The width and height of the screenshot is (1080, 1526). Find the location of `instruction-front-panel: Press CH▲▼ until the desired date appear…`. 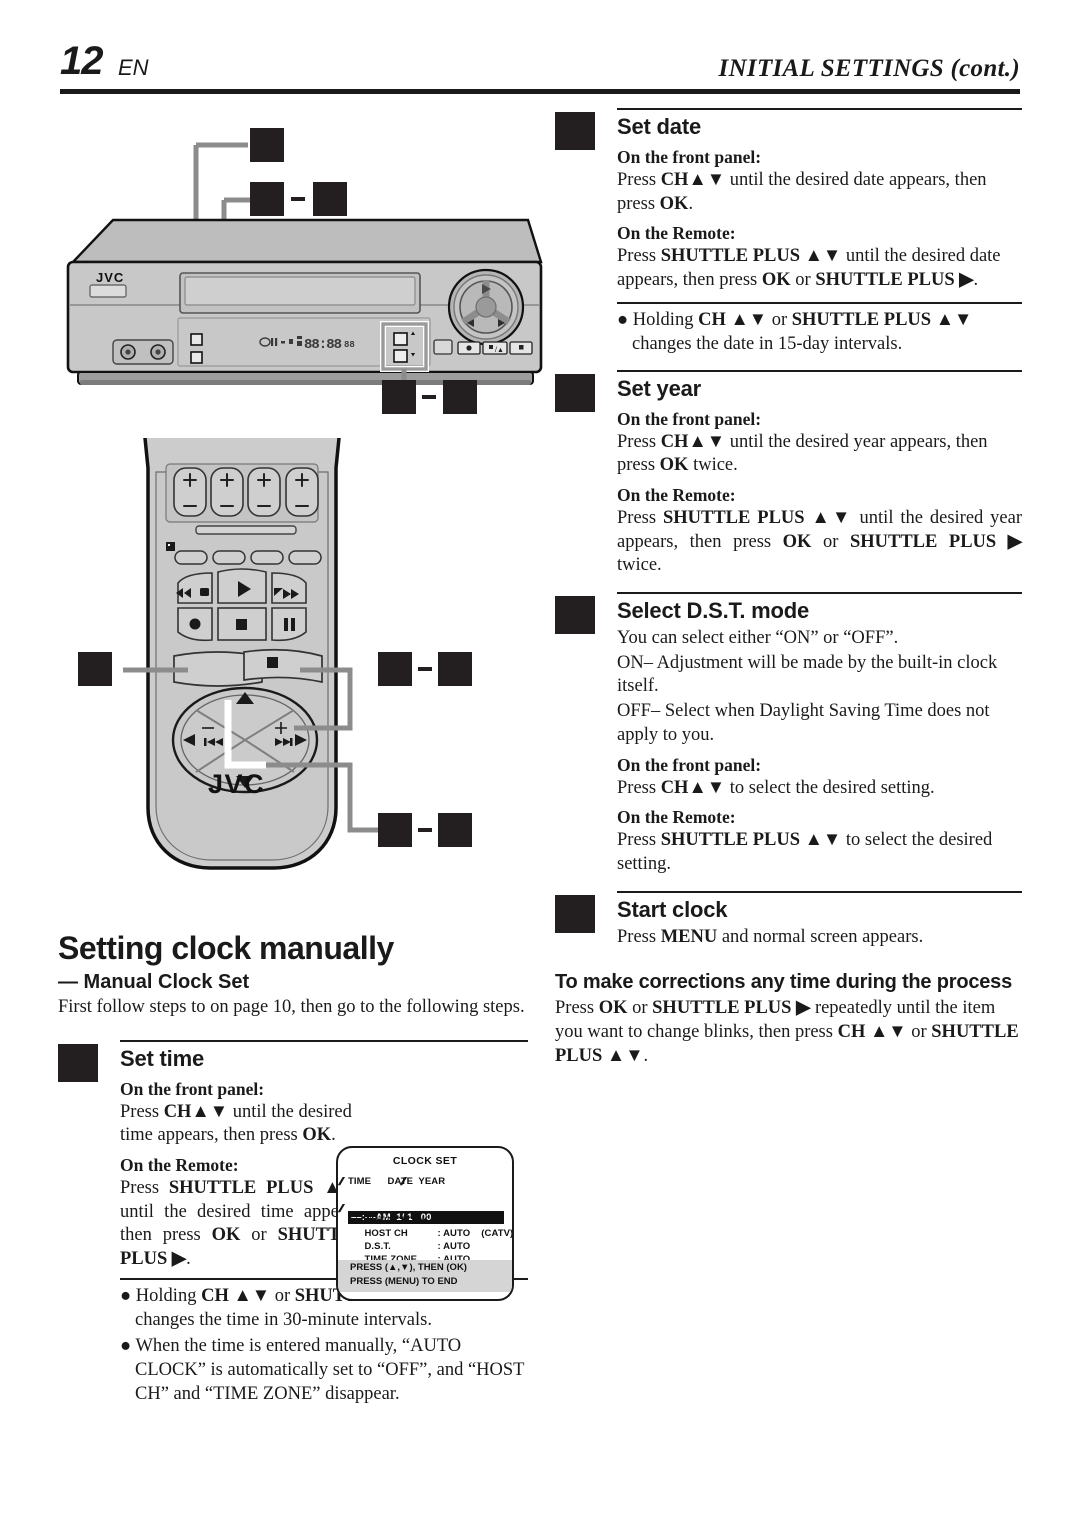

instruction-front-panel: Press CH▲▼ until the desired date appear… is located at coordinates (802, 192).